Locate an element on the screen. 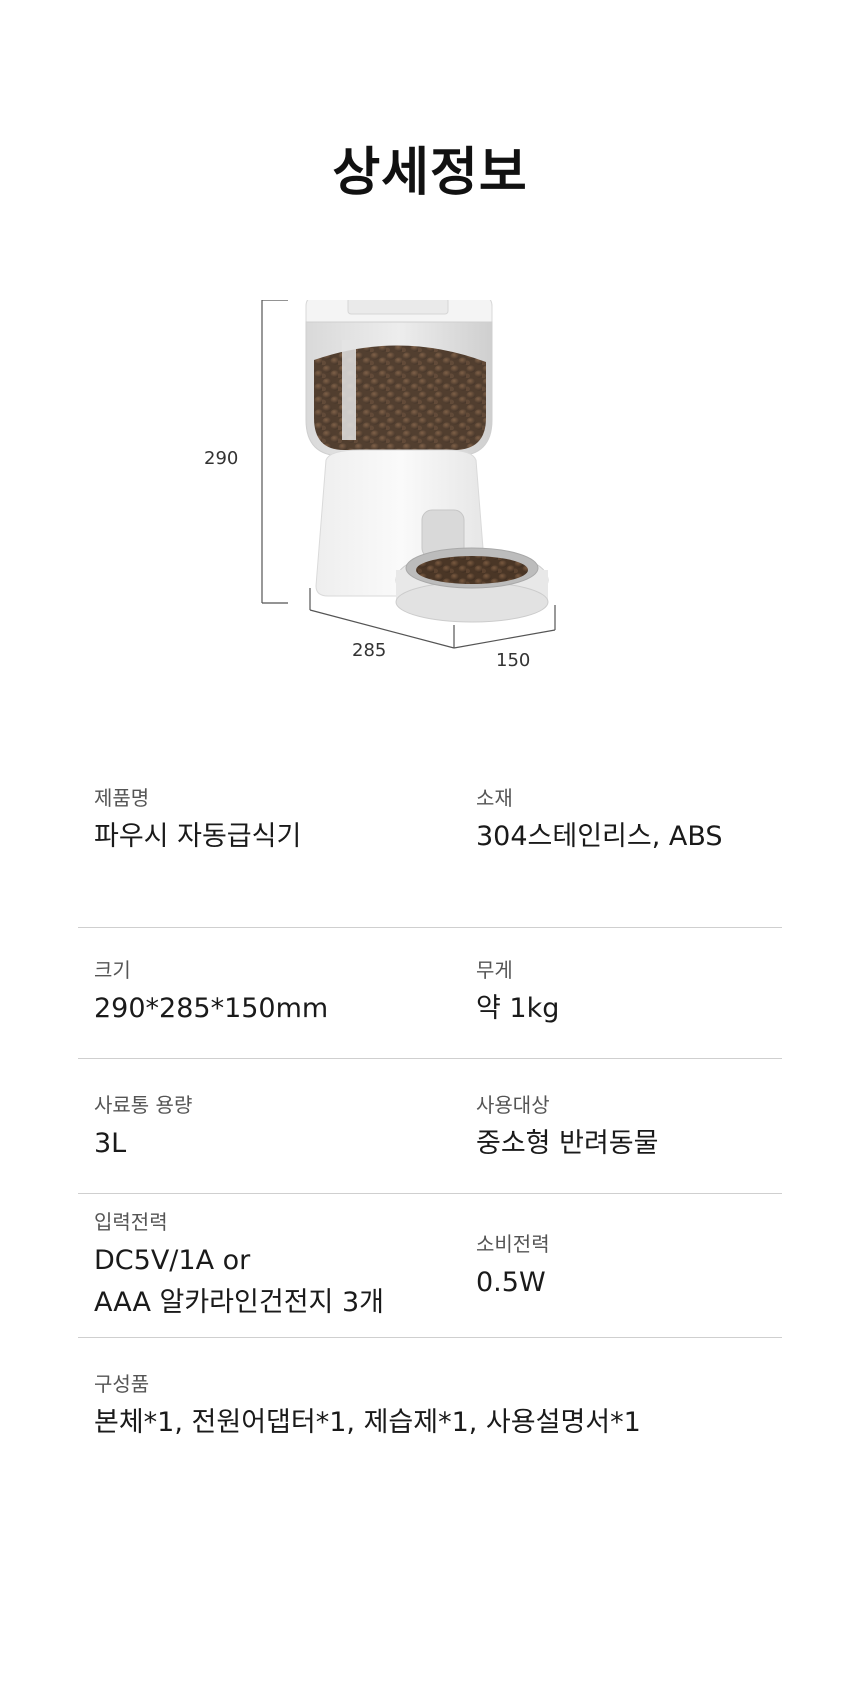 This screenshot has height=1704, width=860. product-figure: 290 285 150 is located at coordinates (437, 517).